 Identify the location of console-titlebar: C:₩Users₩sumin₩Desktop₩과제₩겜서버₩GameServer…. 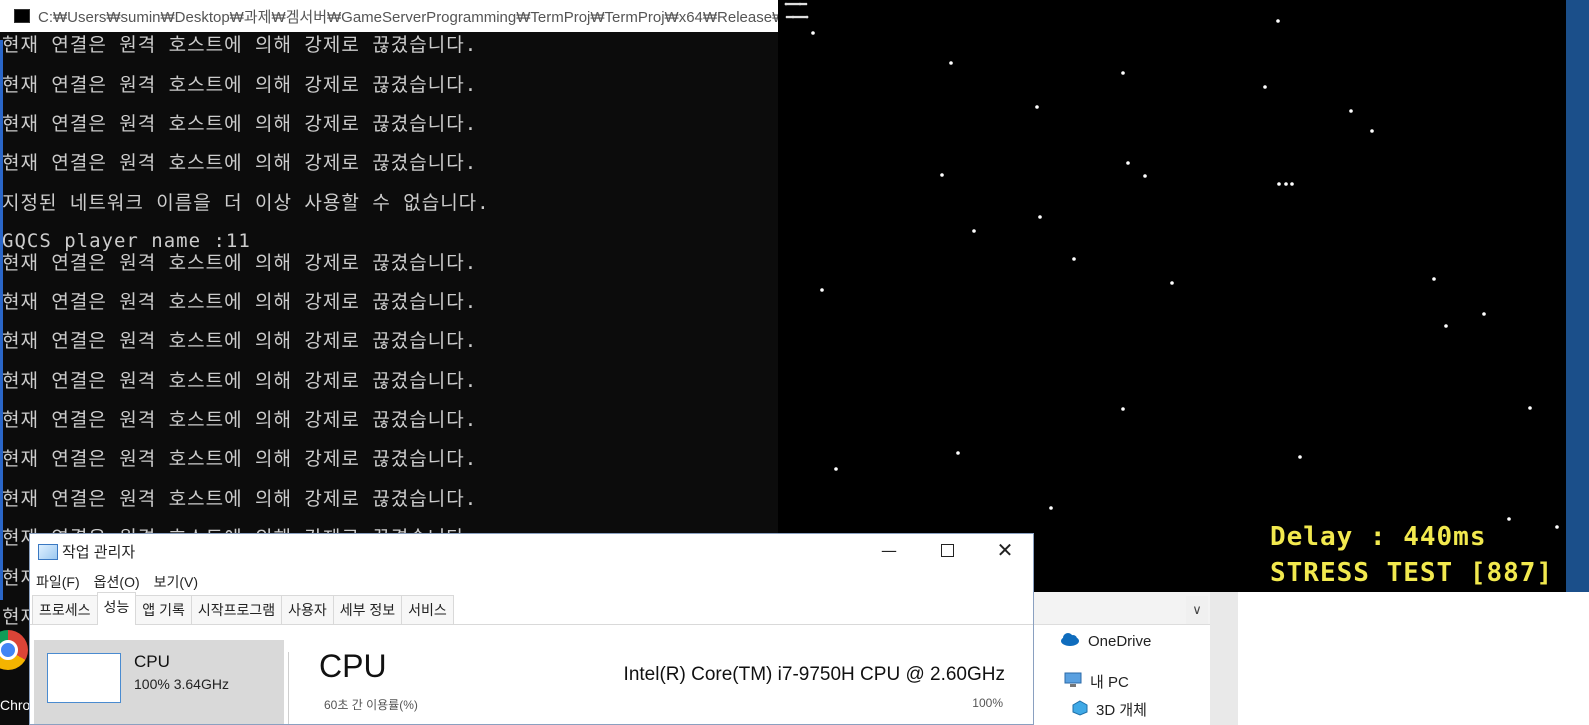
(389, 16).